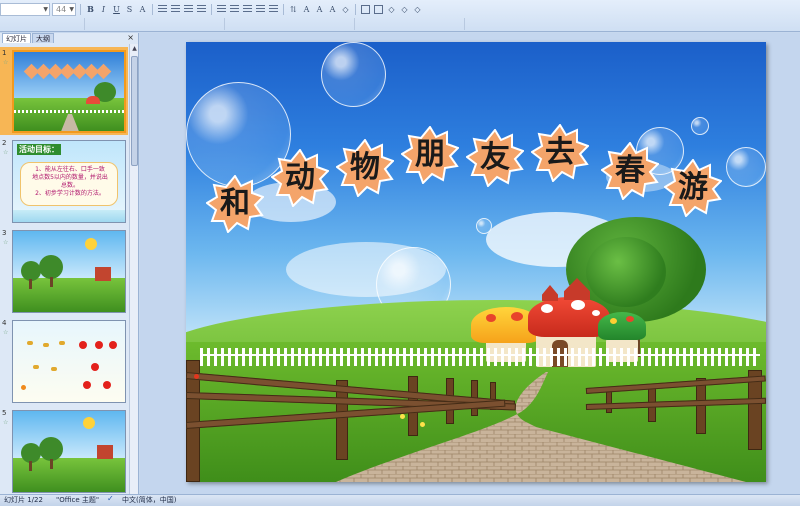 The image size is (800, 506). I want to click on title-star: 春, so click(630, 171).